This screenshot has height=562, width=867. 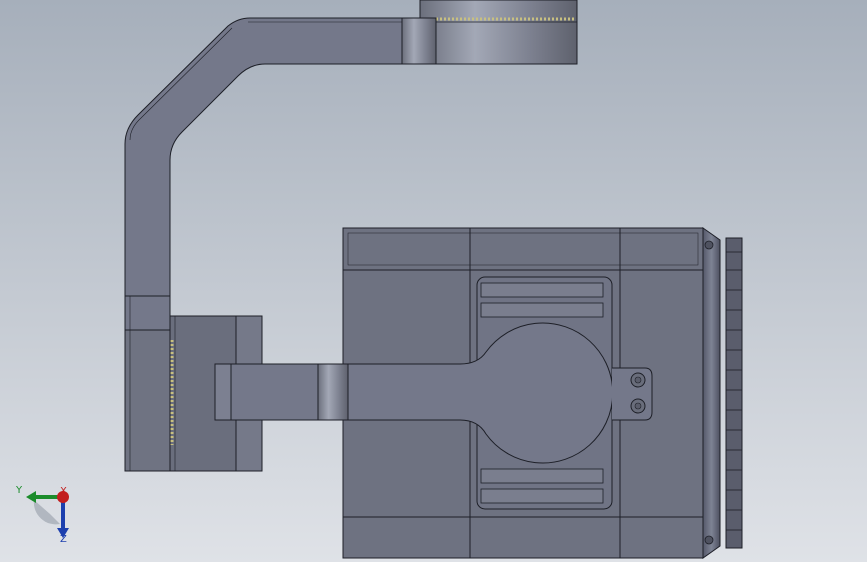 I want to click on triad-y-label: Y, so click(x=19, y=490).